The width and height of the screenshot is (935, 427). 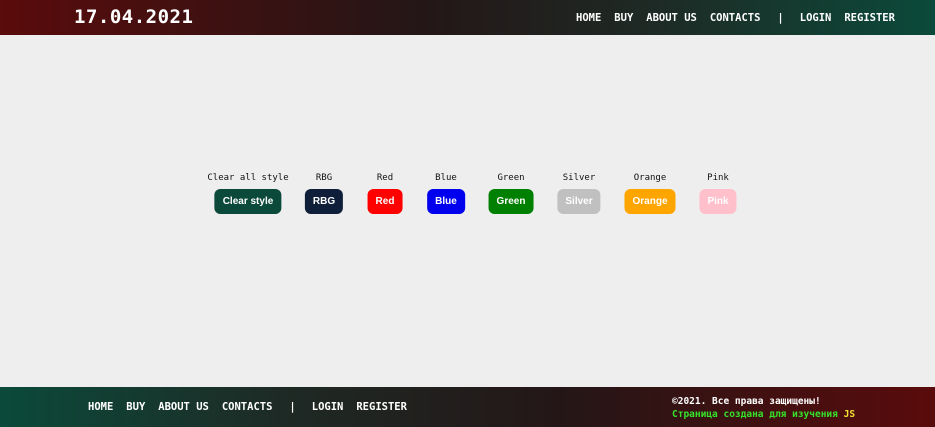 I want to click on group-rbg: RBG RBG, so click(x=324, y=193).